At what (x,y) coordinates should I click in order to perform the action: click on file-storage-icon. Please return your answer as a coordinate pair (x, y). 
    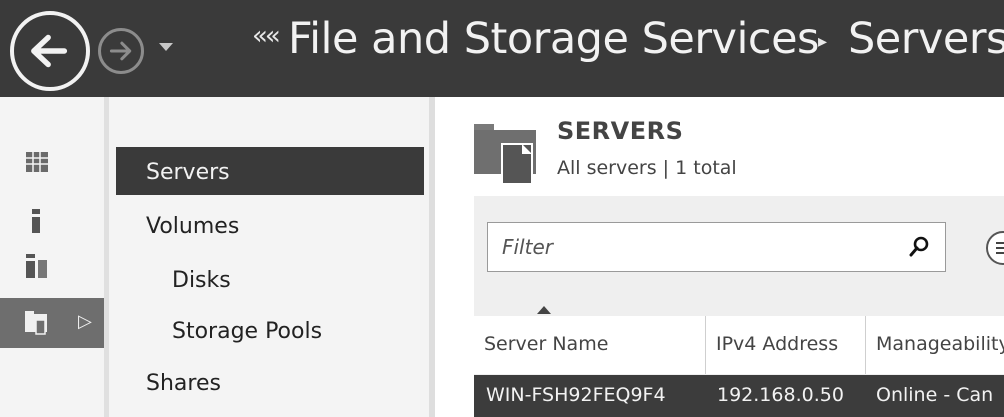
    Looking at the image, I should click on (44, 323).